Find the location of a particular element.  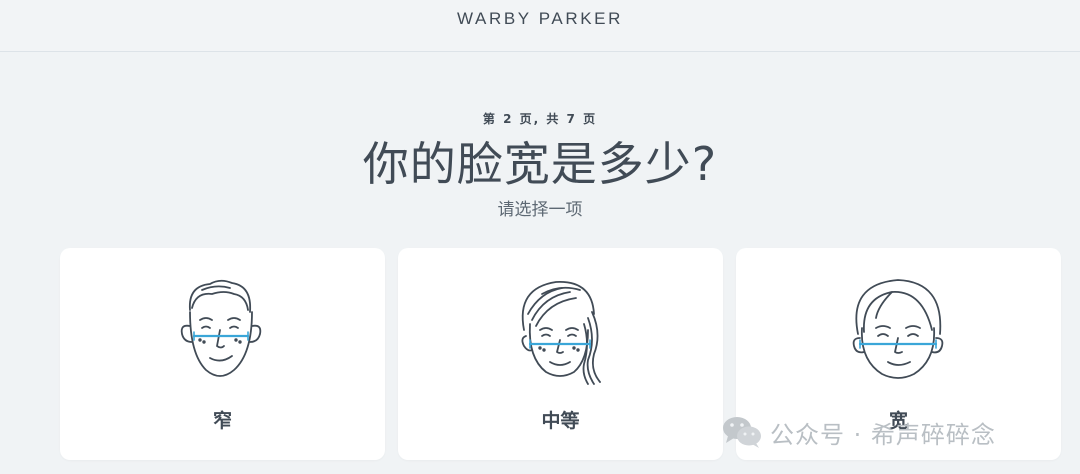

watermark: 公众号 · 希声碎碎念 is located at coordinates (859, 432).